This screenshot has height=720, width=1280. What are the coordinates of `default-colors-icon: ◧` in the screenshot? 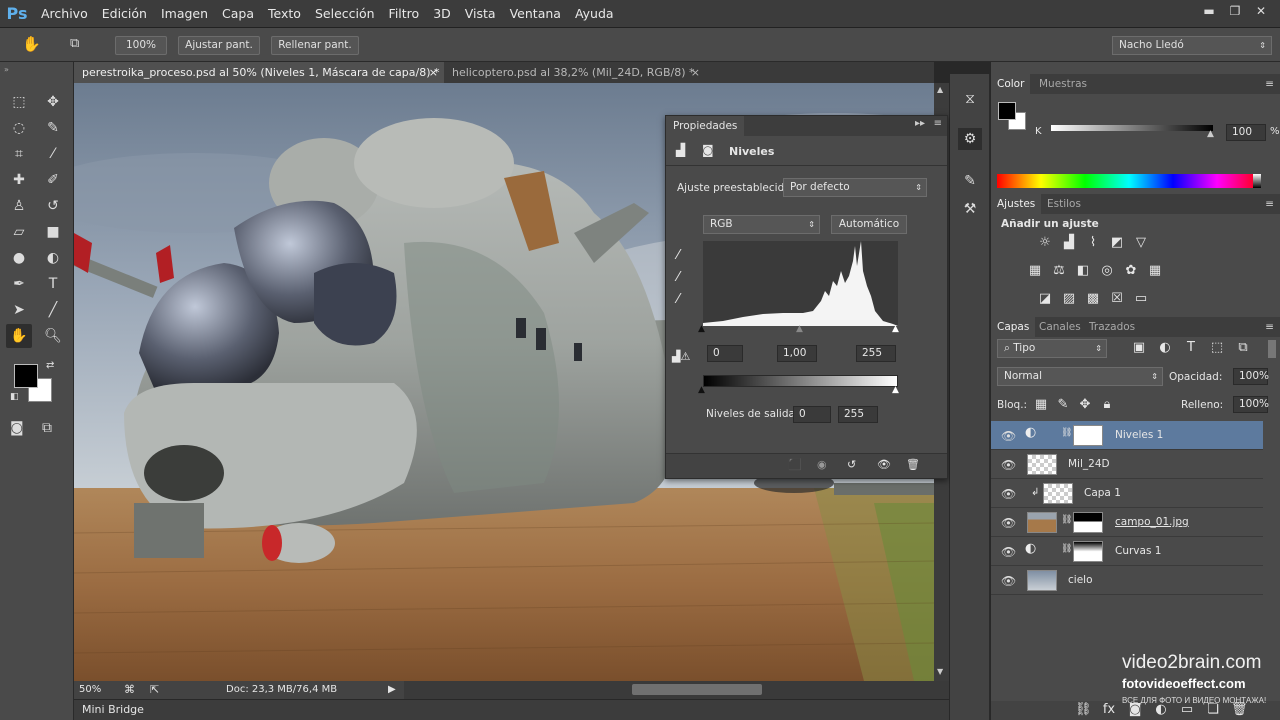 It's located at (14, 397).